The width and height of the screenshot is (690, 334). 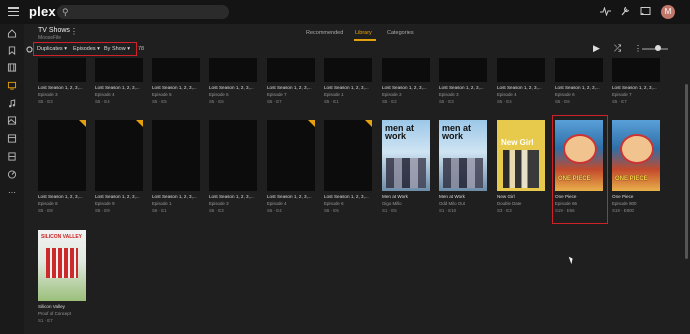 I want to click on season-episode-number: S19 · E800, so click(x=623, y=210).